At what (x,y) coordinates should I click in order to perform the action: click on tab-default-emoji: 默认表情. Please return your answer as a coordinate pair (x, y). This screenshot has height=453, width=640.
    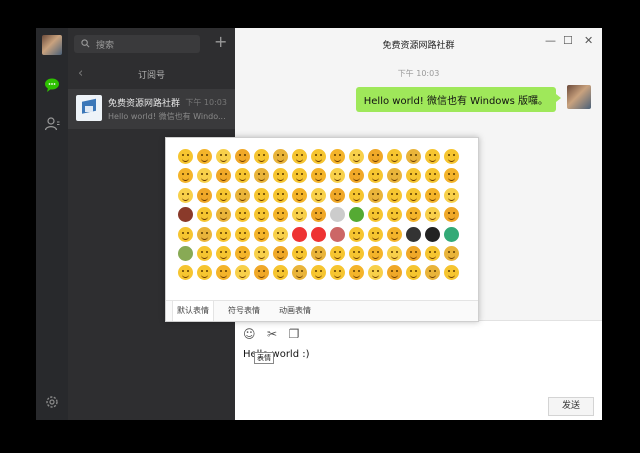
    Looking at the image, I should click on (193, 311).